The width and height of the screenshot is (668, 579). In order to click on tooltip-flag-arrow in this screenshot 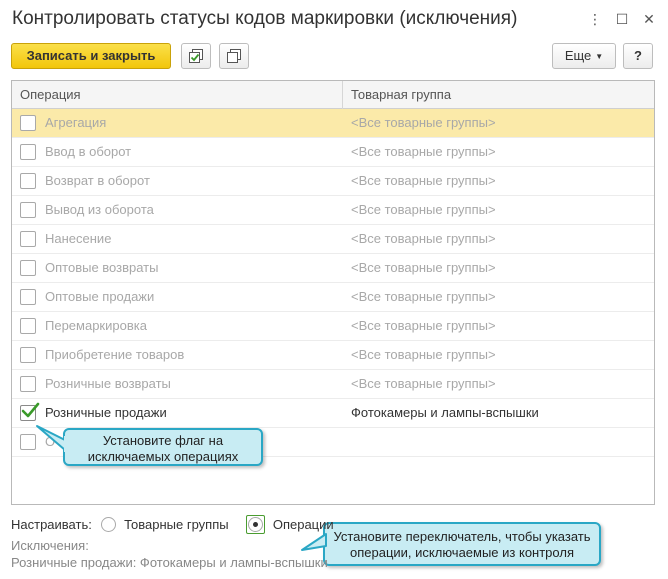, I will do `click(51, 438)`.